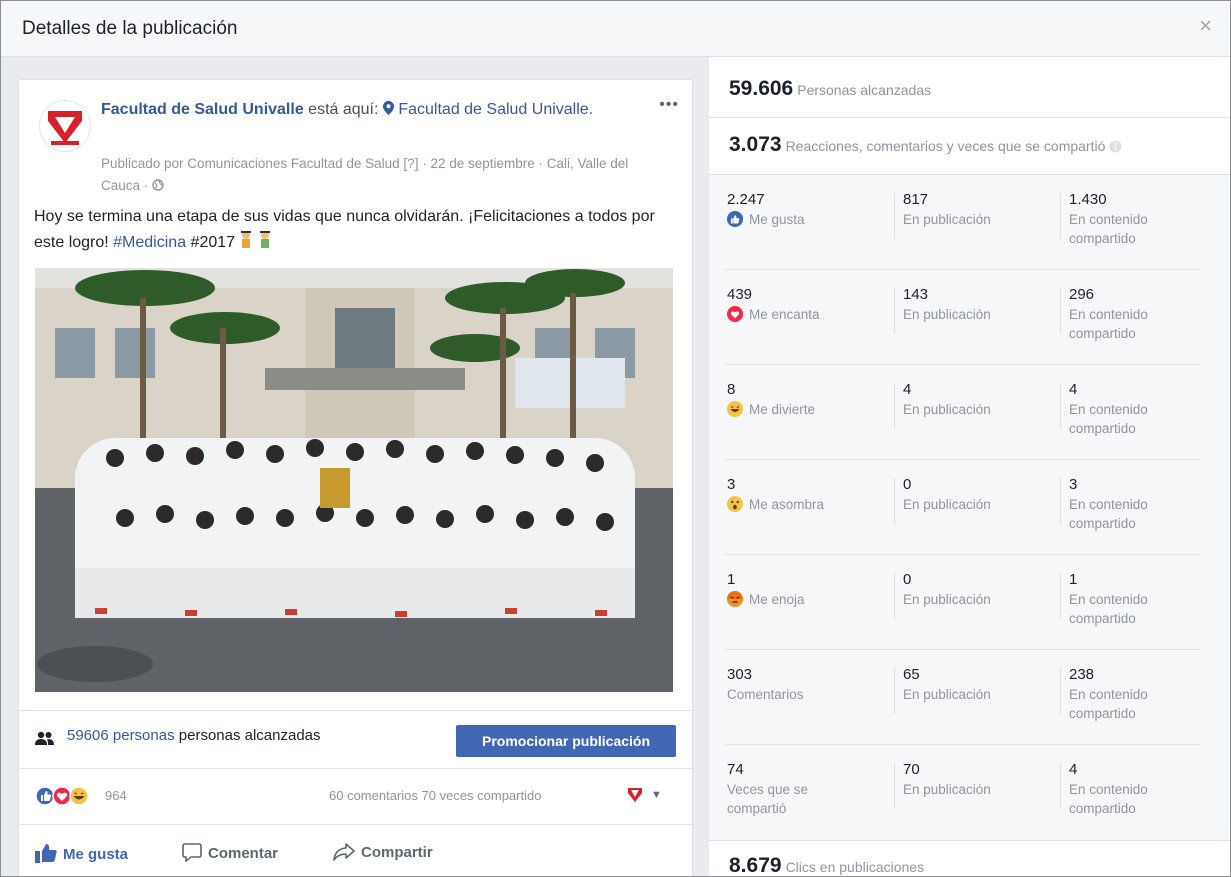 Image resolution: width=1231 pixels, height=877 pixels. I want to click on stat-on-post-cell-value: 817, so click(916, 199).